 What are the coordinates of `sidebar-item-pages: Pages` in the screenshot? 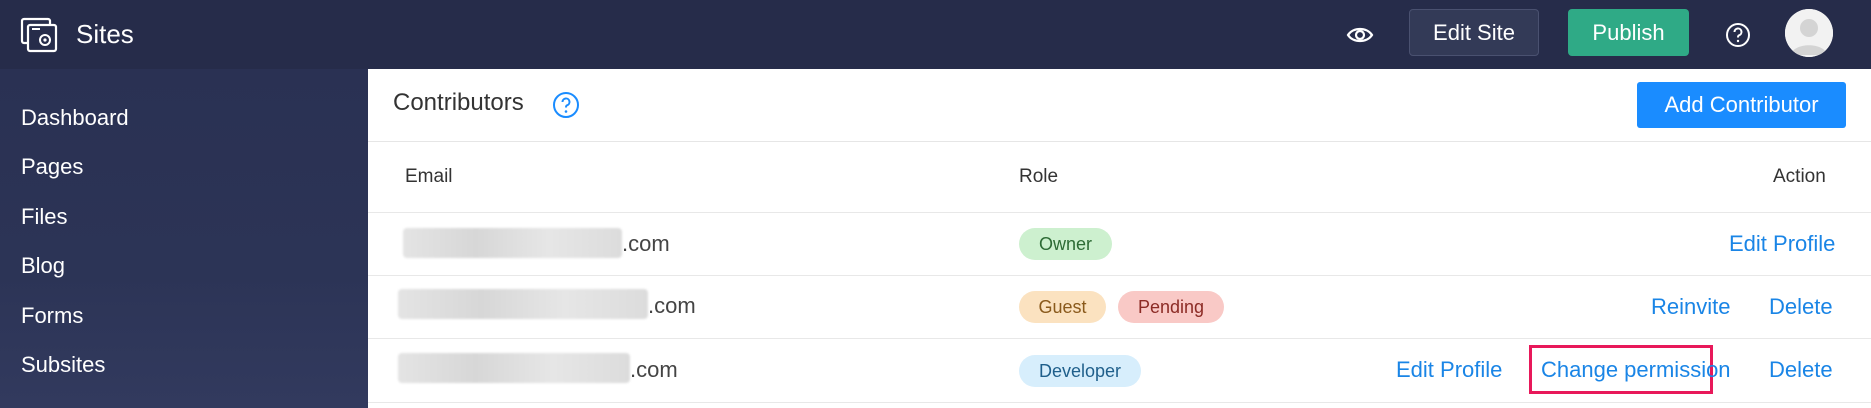 It's located at (52, 167).